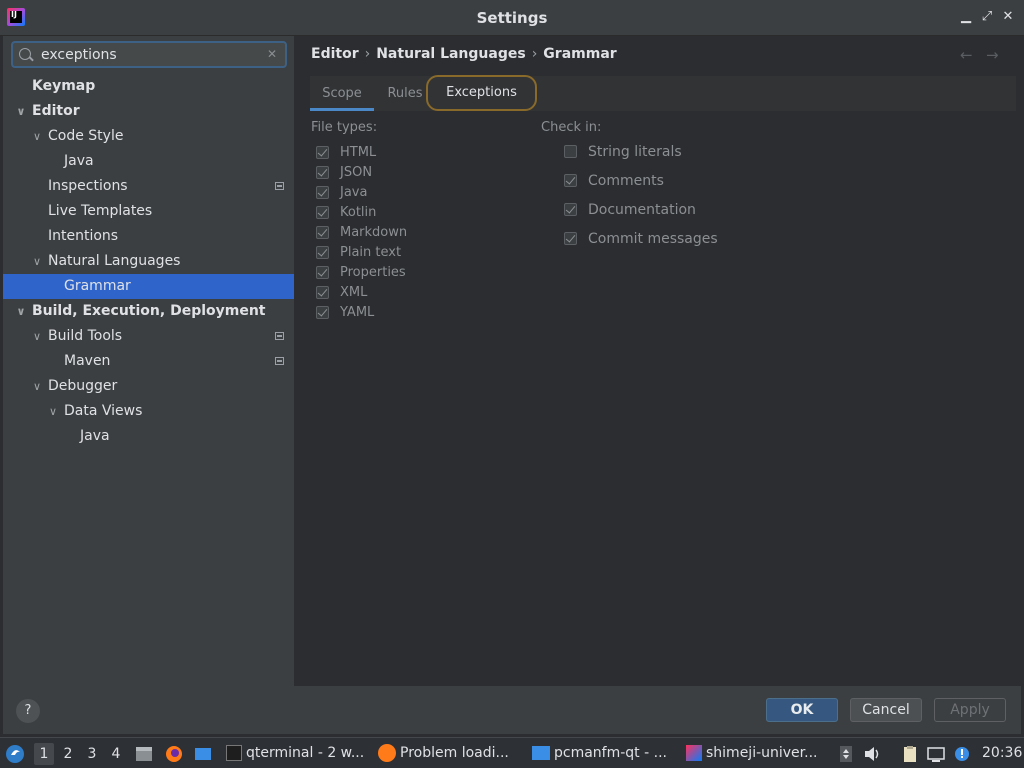 This screenshot has height=768, width=1024. I want to click on forward-arrow-icon: →, so click(992, 55).